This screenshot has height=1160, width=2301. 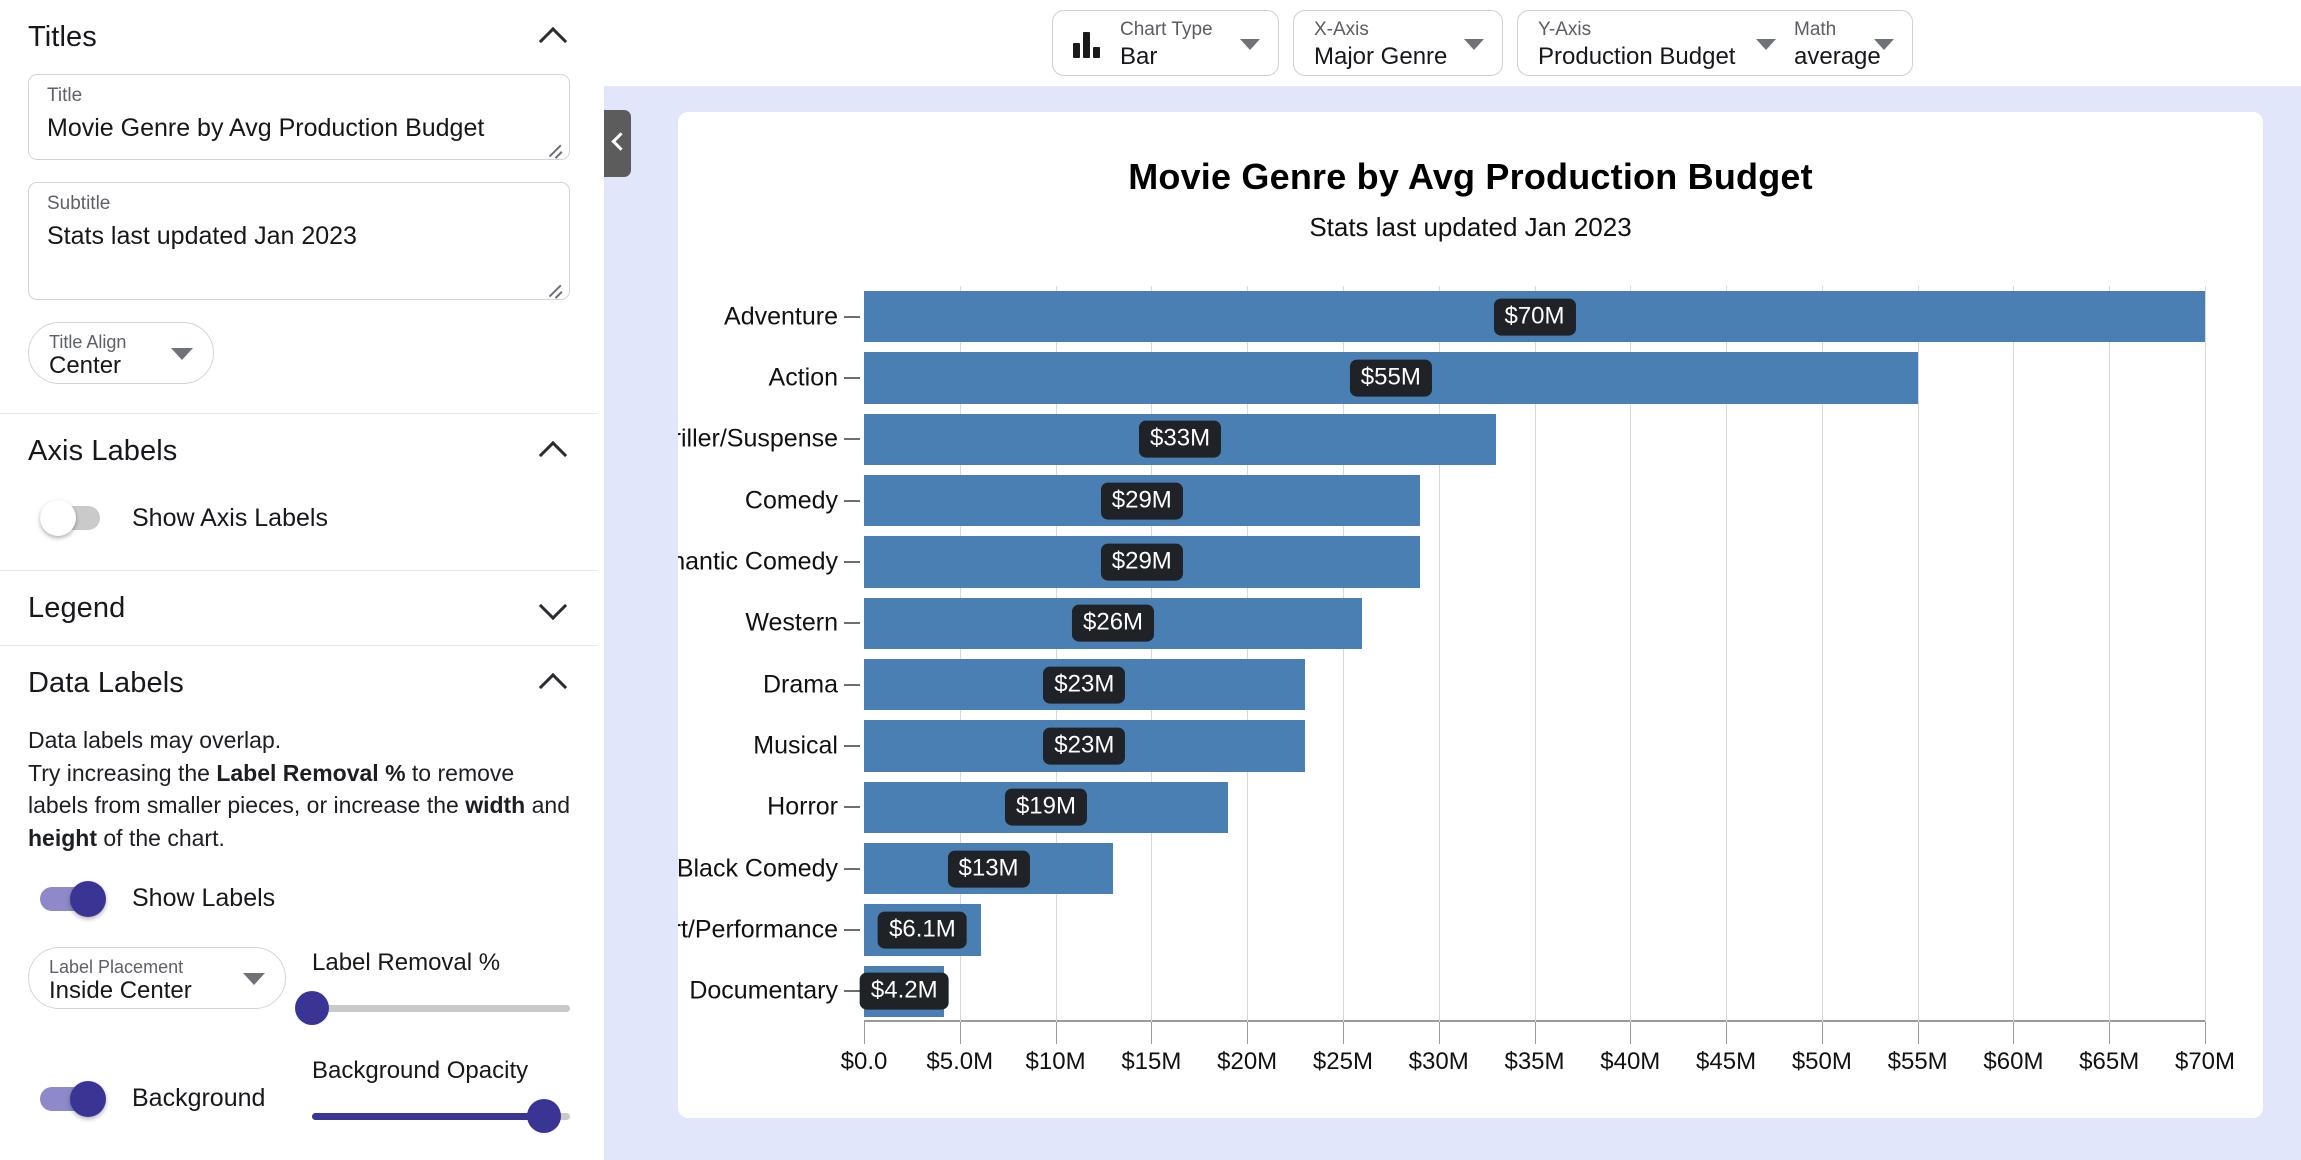 I want to click on category-label: Comedy, so click(x=791, y=500).